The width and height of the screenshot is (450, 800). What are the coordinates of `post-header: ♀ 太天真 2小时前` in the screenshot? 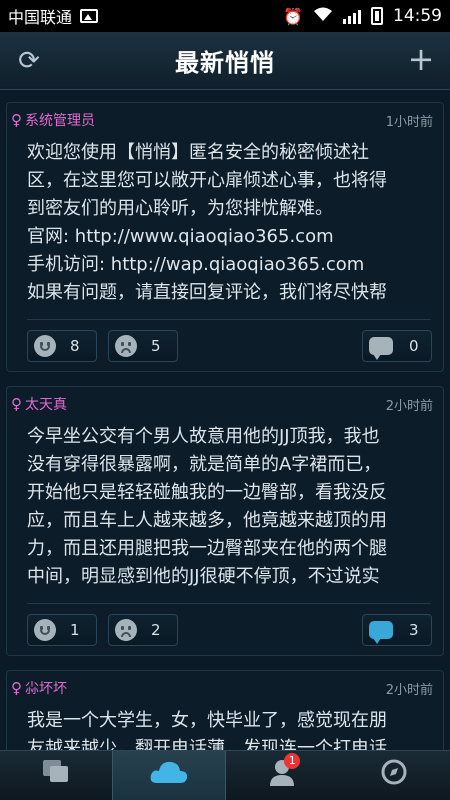 It's located at (222, 404).